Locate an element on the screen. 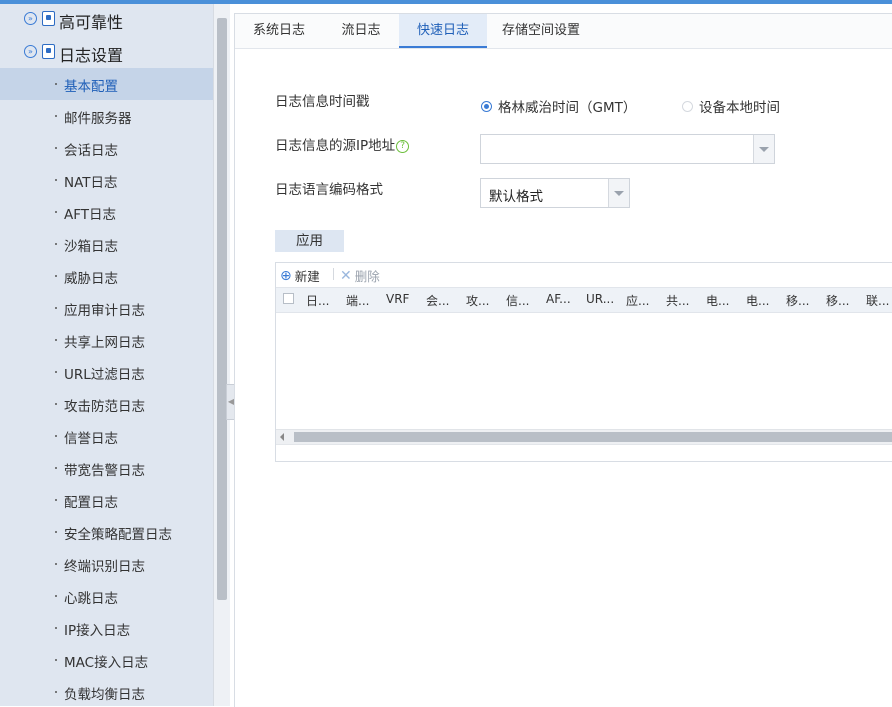 This screenshot has height=707, width=892. sidebar-item-session-log: 会话日志 is located at coordinates (106, 148).